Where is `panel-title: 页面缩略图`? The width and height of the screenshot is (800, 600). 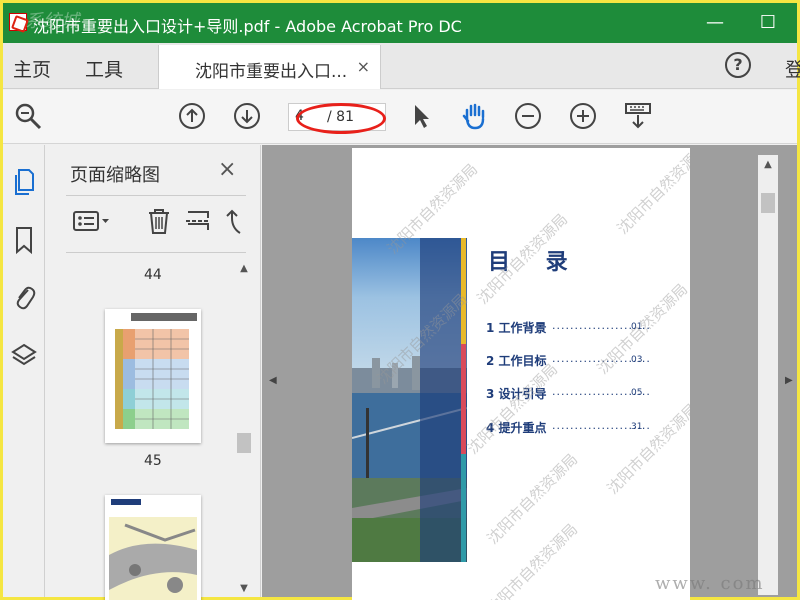
panel-title: 页面缩略图 is located at coordinates (115, 175).